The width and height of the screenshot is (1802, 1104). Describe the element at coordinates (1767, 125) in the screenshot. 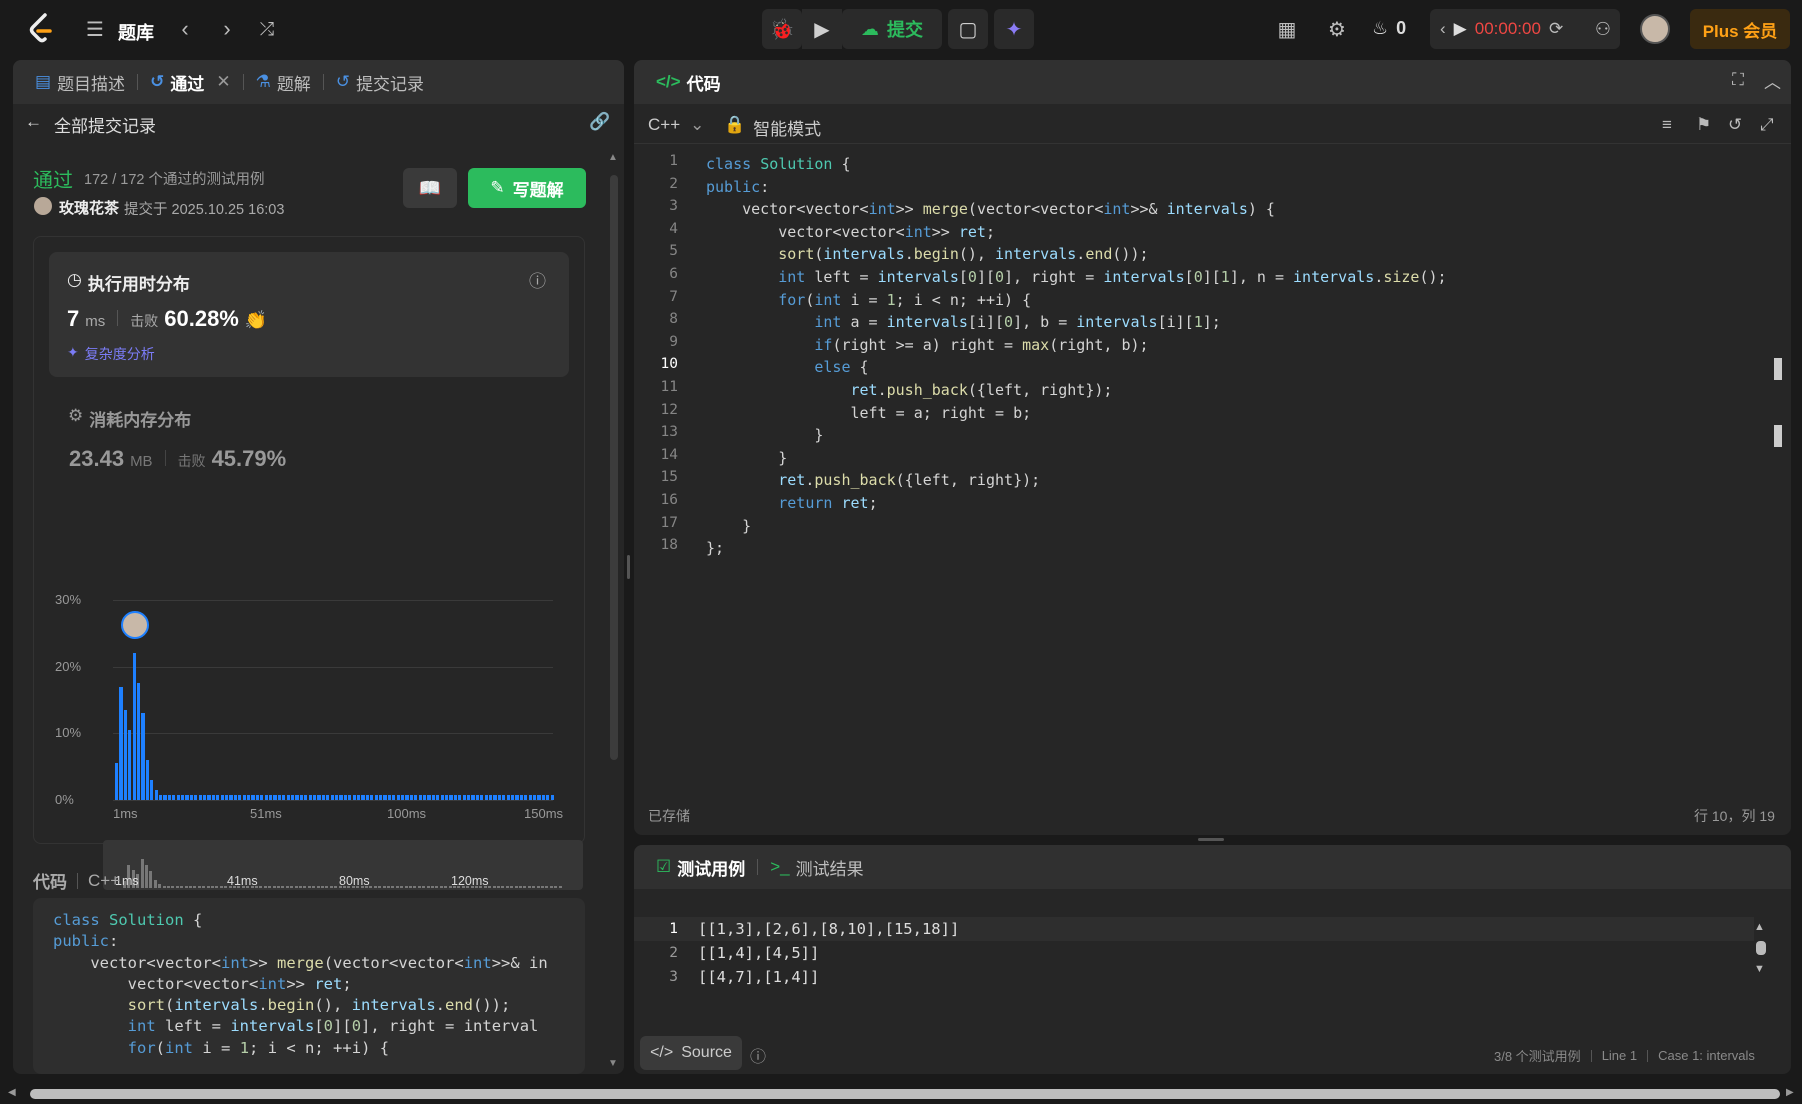

I see `expand-icon: ⤢` at that location.